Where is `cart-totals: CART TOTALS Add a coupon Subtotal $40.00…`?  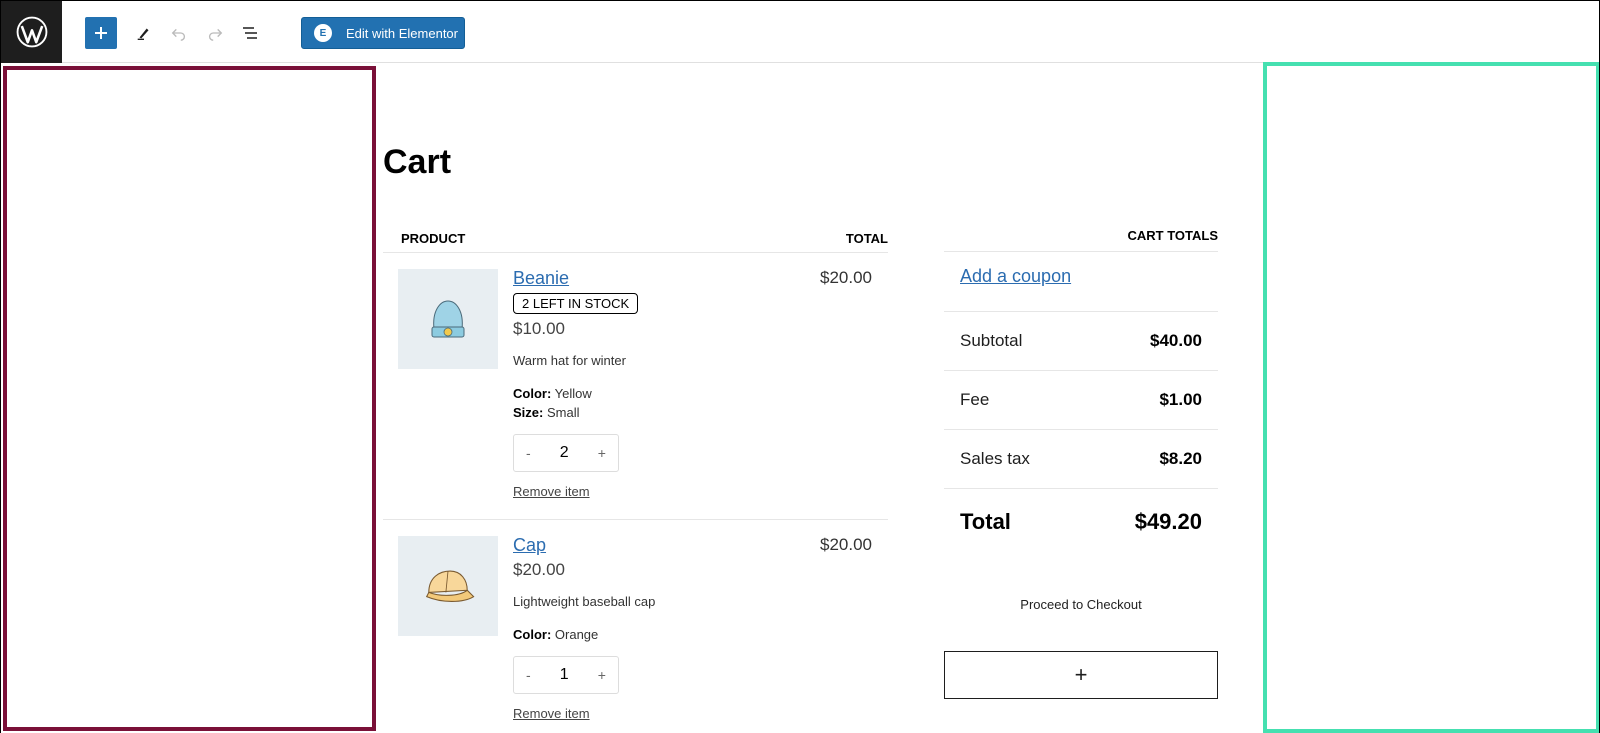
cart-totals: CART TOTALS Add a coupon Subtotal $40.00… is located at coordinates (1081, 391).